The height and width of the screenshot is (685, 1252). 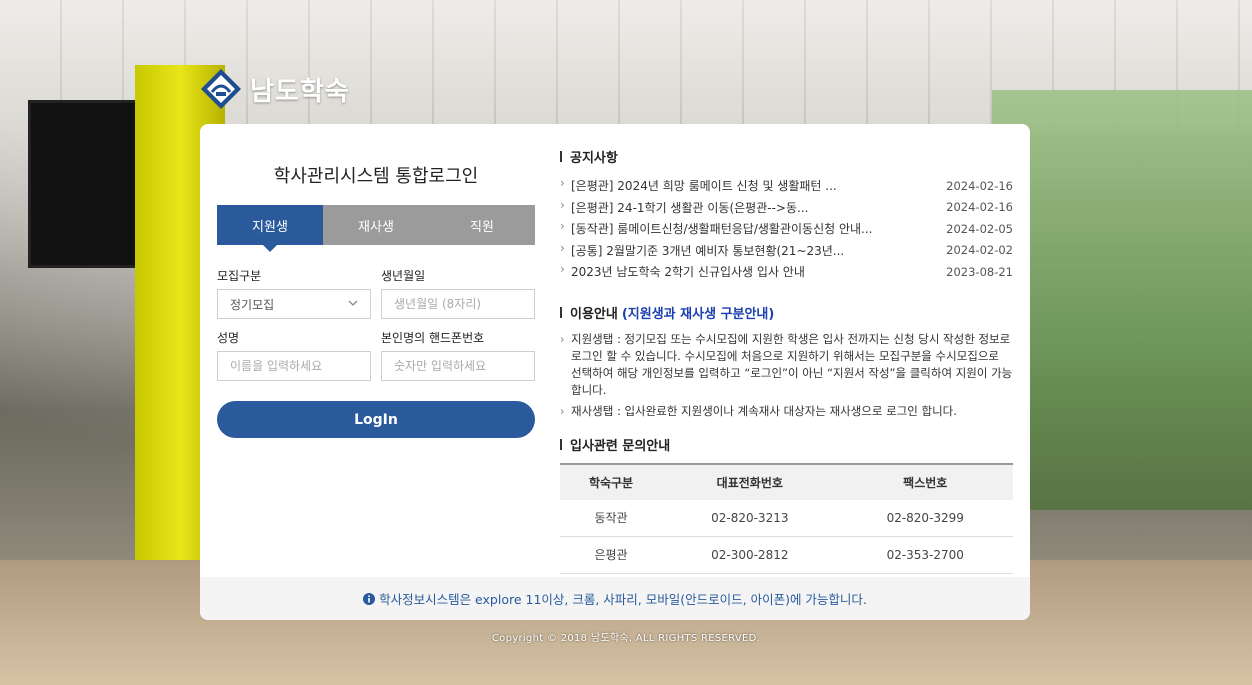 What do you see at coordinates (786, 156) in the screenshot?
I see `notice-title: 공지사항` at bounding box center [786, 156].